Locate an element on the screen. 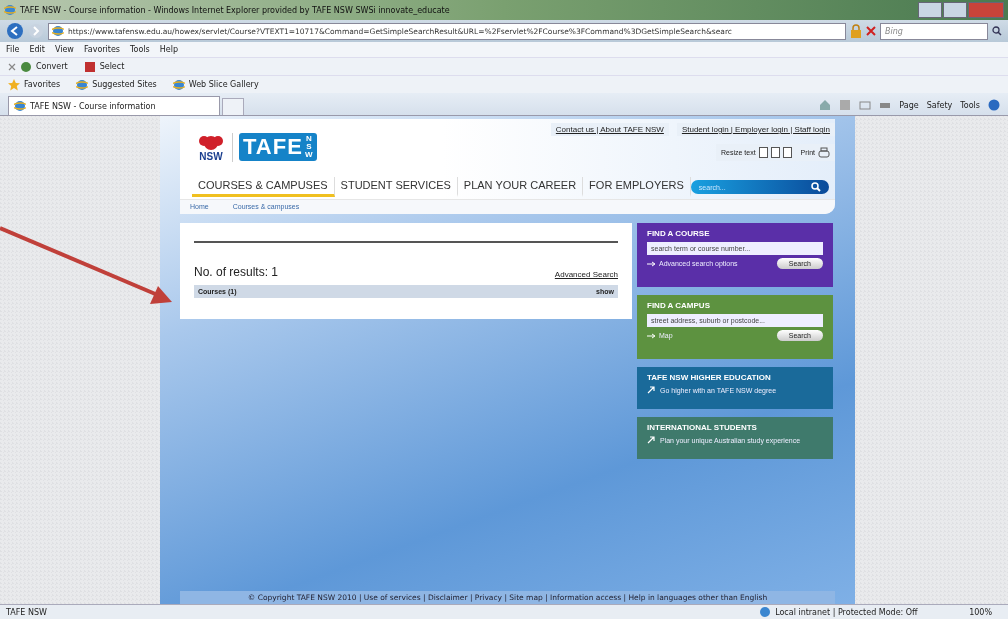 This screenshot has width=1008, height=619. favorites-item: Favorites is located at coordinates (42, 84).